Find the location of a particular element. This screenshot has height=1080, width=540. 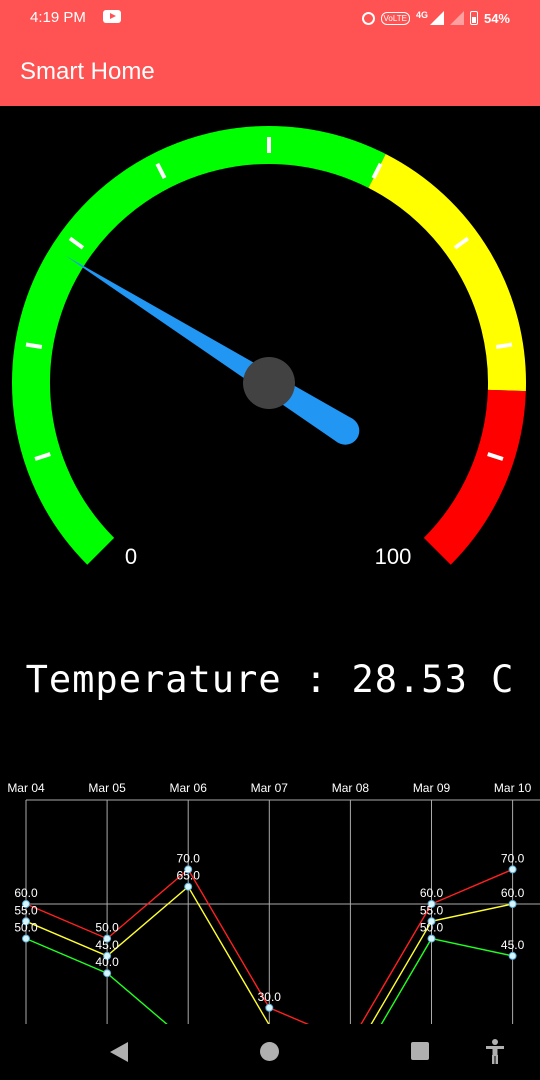

network-type-label: 4G is located at coordinates (421, 14).